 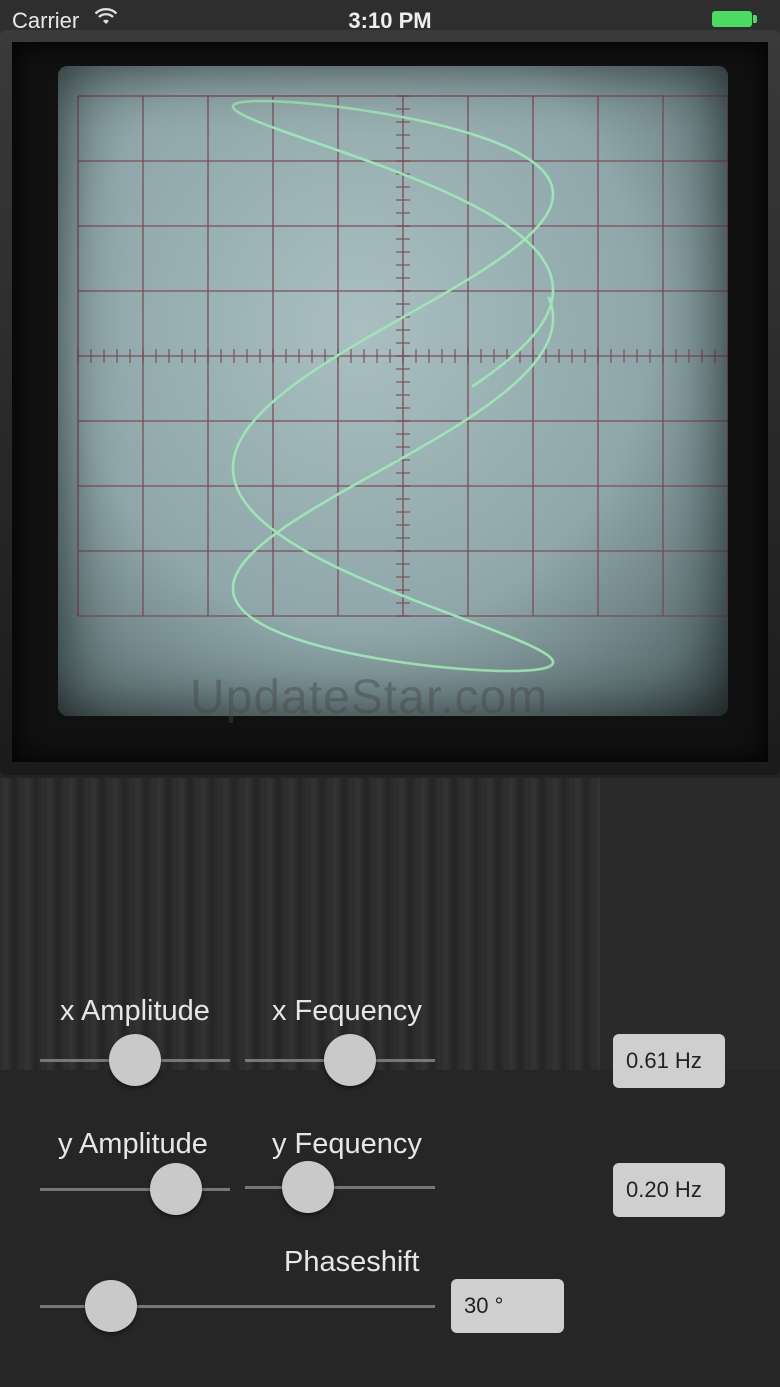 What do you see at coordinates (755, 19) in the screenshot?
I see `battery-cap` at bounding box center [755, 19].